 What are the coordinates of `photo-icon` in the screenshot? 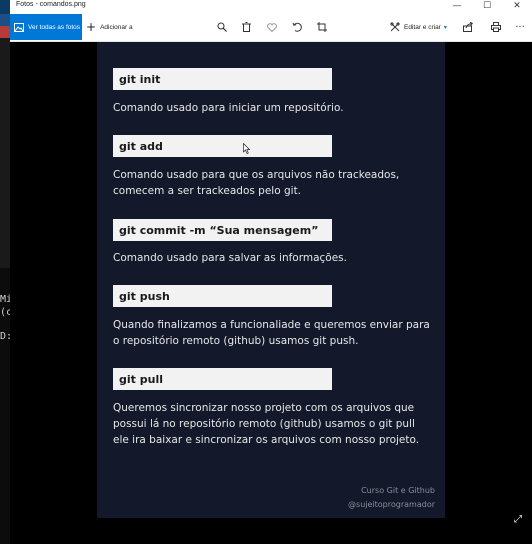 It's located at (19, 27).